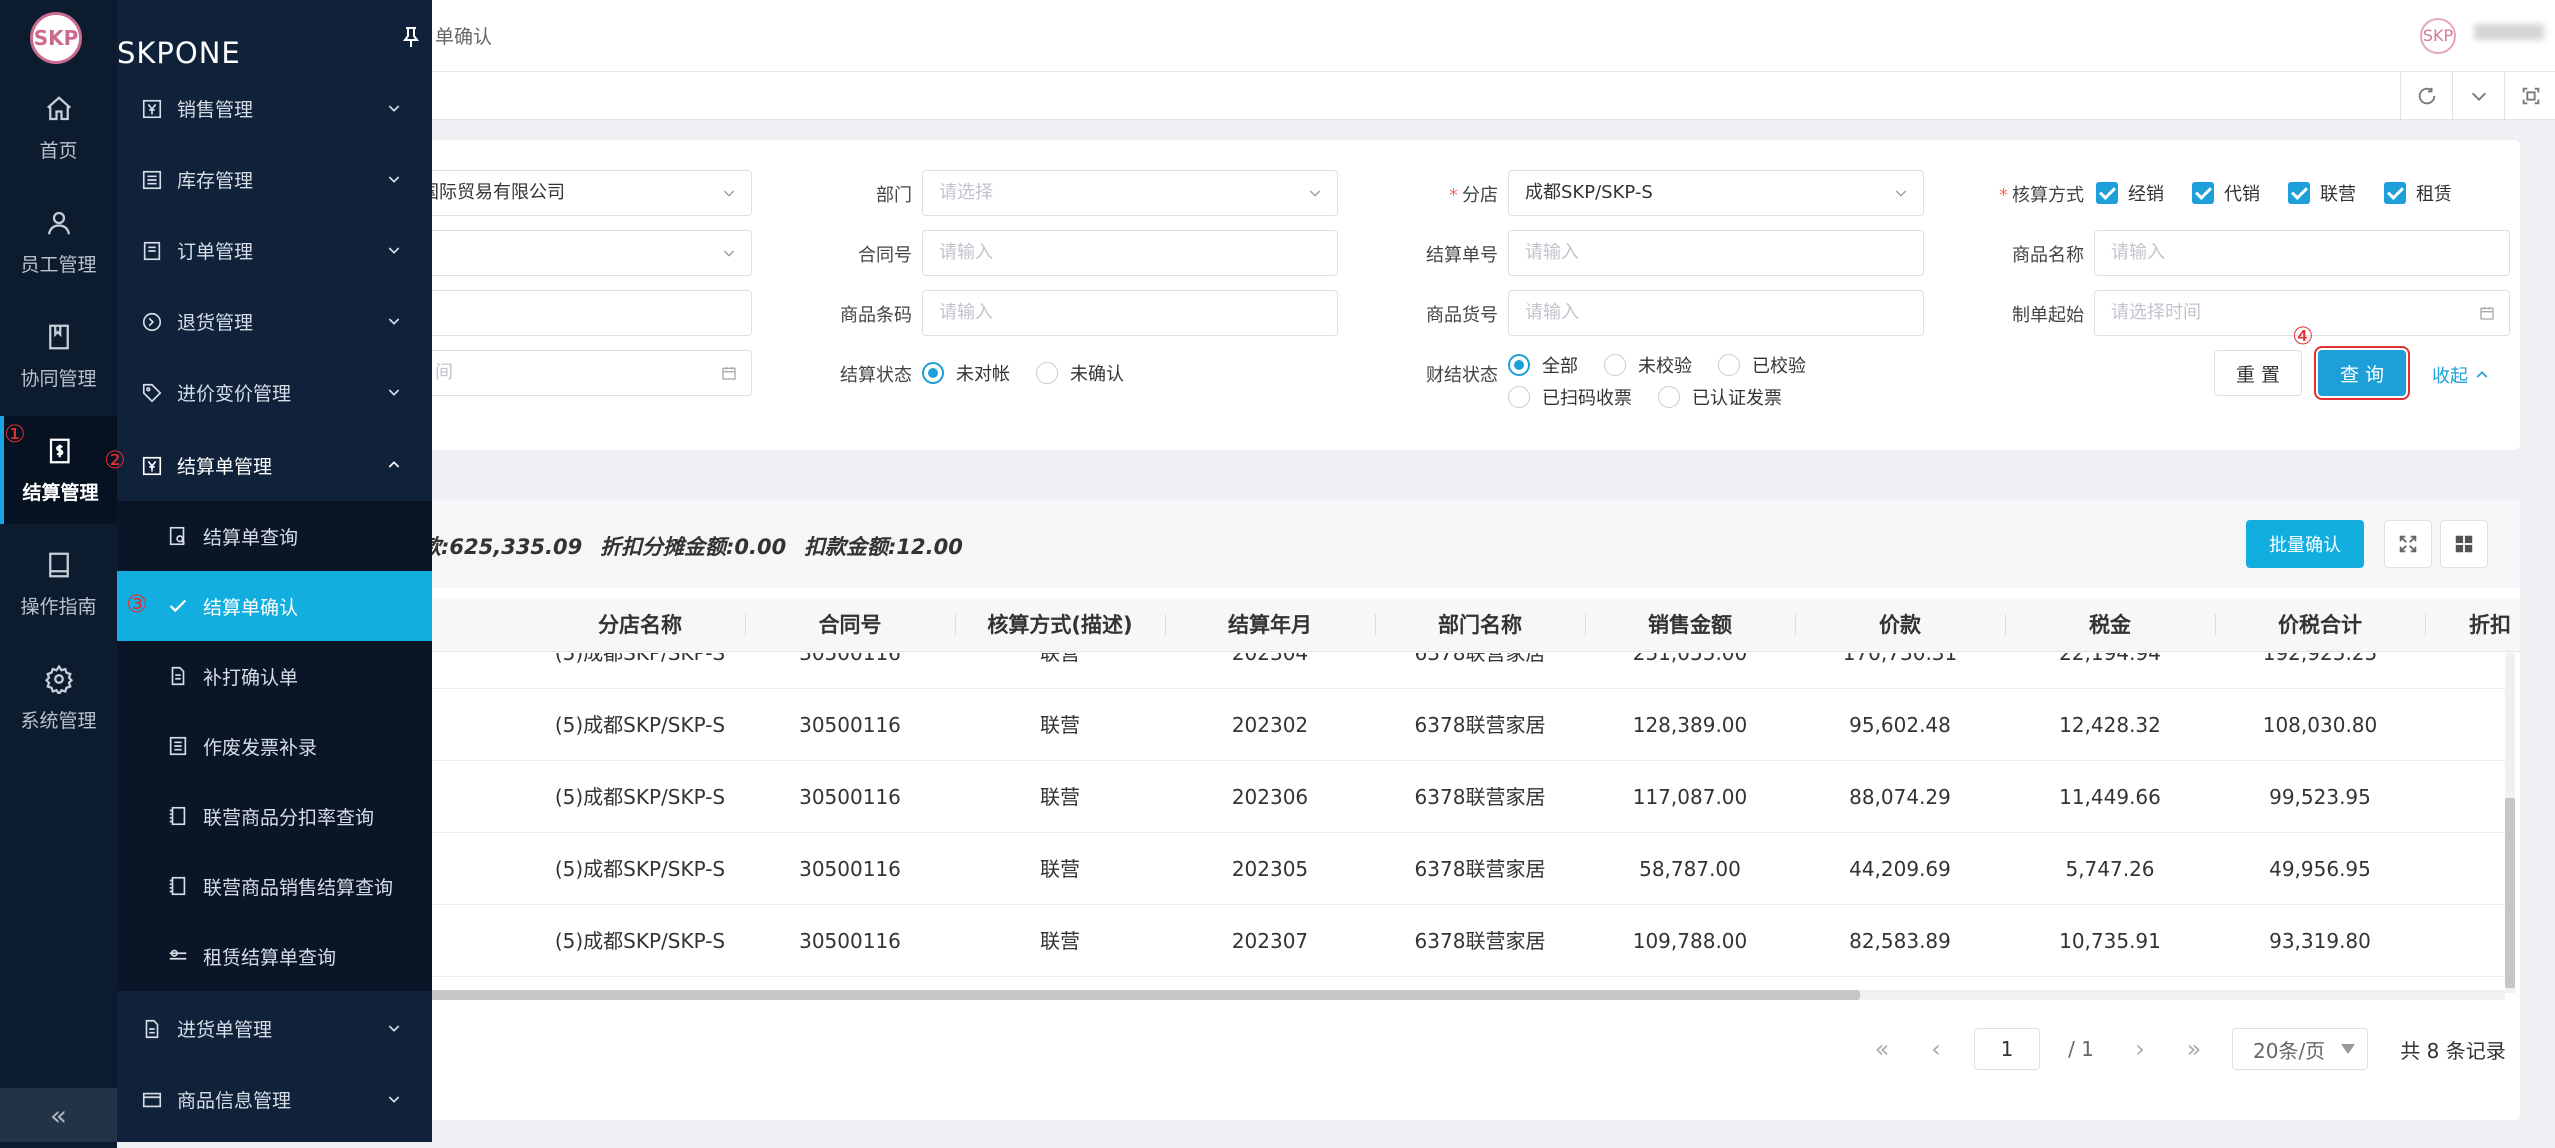 The image size is (2555, 1148). I want to click on menu-label: 进货单管理, so click(225, 1030).